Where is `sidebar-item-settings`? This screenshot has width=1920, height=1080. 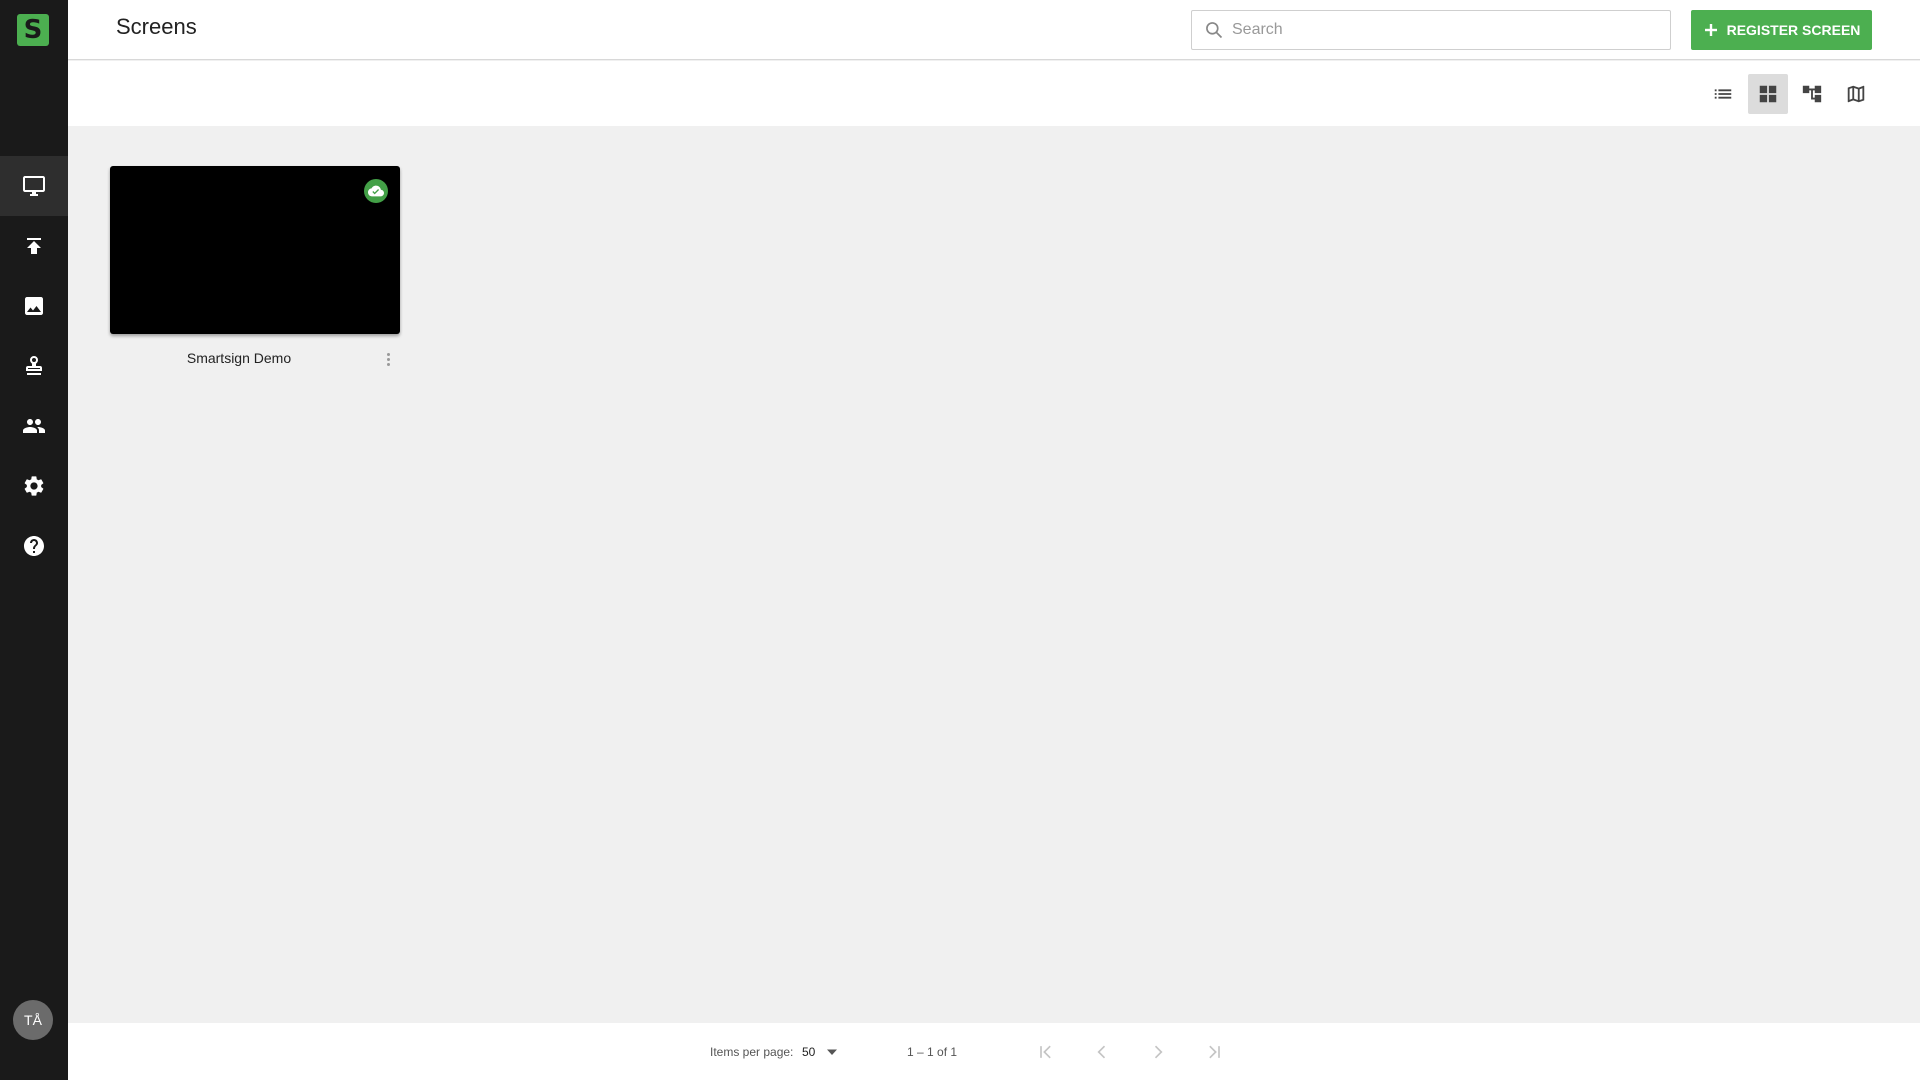 sidebar-item-settings is located at coordinates (34, 486).